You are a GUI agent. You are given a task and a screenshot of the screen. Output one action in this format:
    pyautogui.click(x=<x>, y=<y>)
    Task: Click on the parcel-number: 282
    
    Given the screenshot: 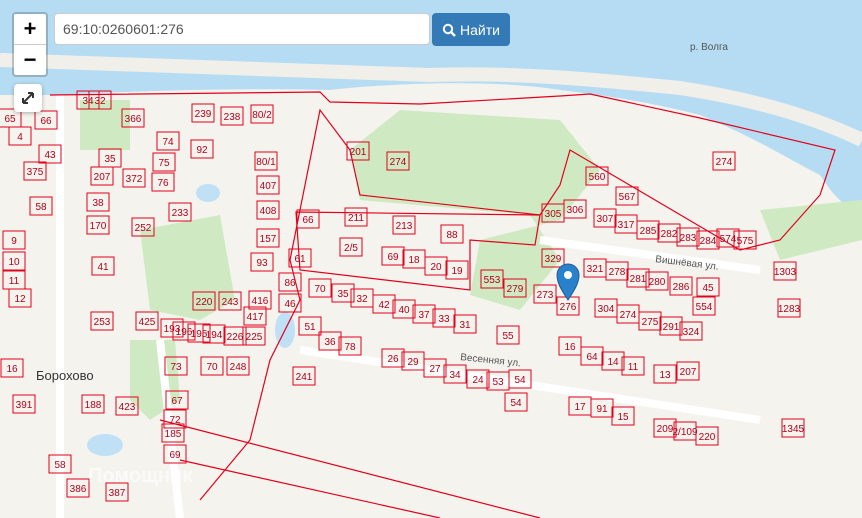 What is the action you would take?
    pyautogui.click(x=669, y=234)
    